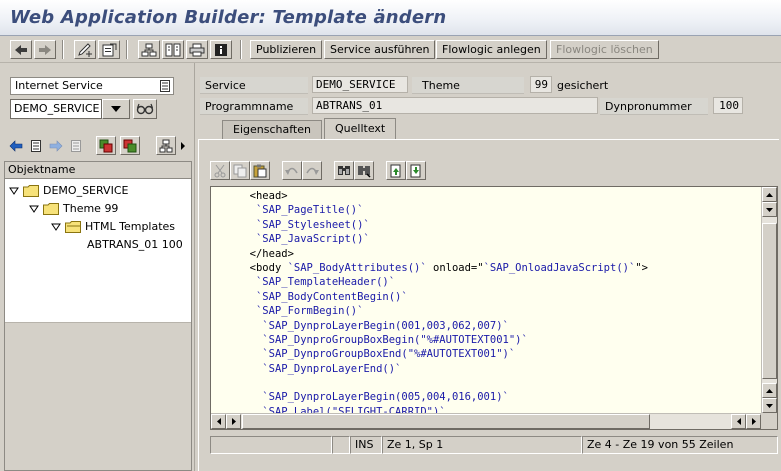 This screenshot has height=471, width=781. What do you see at coordinates (109, 49) in the screenshot?
I see `activate-icon` at bounding box center [109, 49].